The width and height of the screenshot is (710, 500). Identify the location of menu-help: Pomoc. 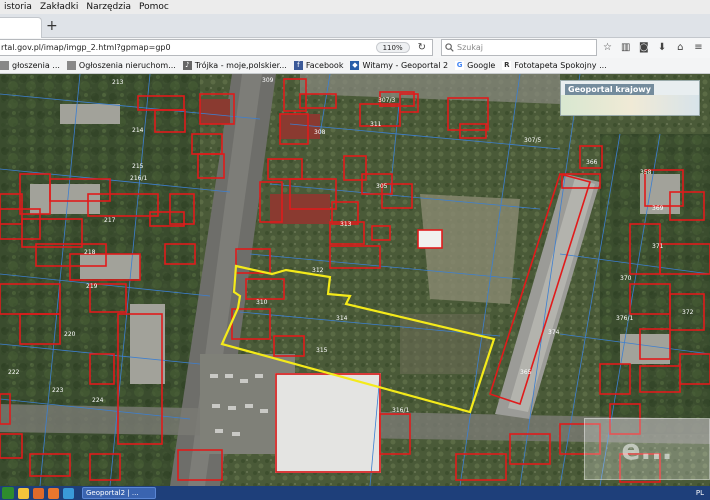
(154, 7).